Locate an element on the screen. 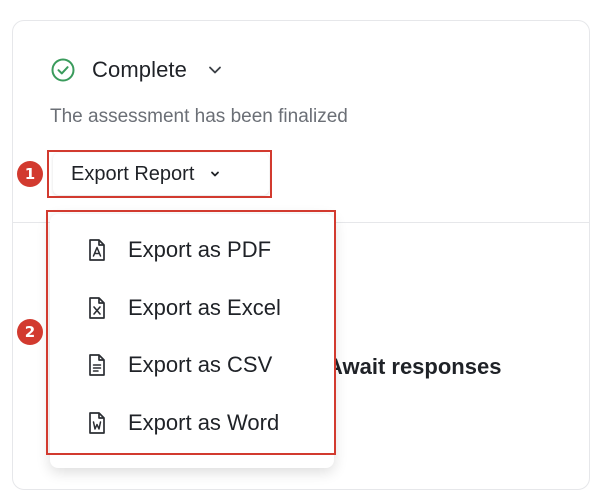  annotation-badge-1: 1 is located at coordinates (30, 174).